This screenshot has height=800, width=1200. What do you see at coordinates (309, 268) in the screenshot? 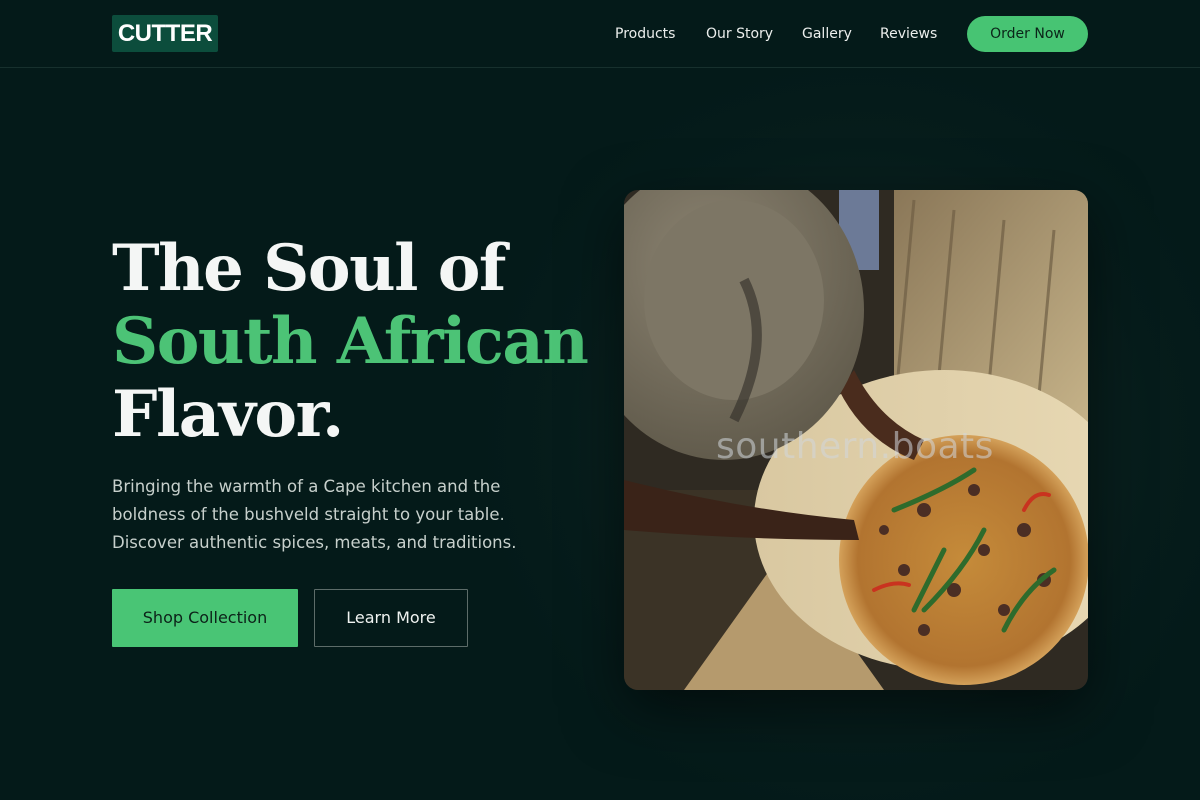
I see `hero-title-line-1: The Soul of` at bounding box center [309, 268].